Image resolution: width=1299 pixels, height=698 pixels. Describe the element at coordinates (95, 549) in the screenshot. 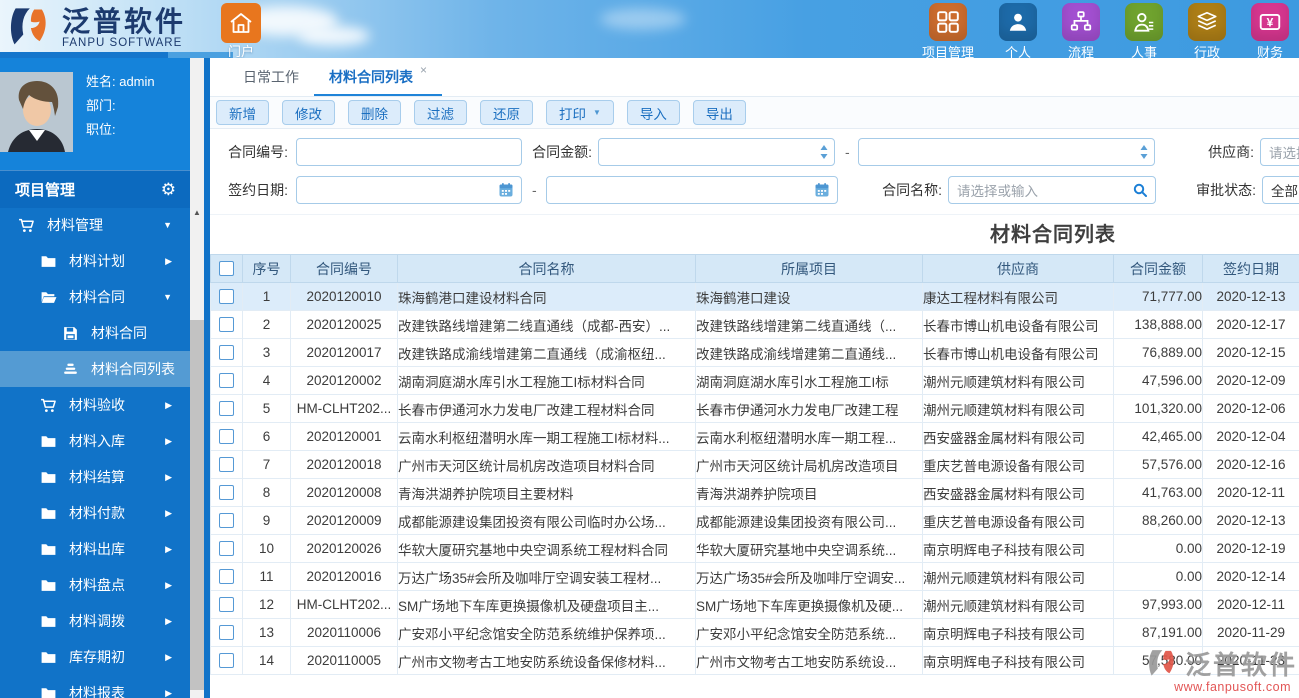

I see `sidebar-item-9: 材料出库 ▶` at that location.